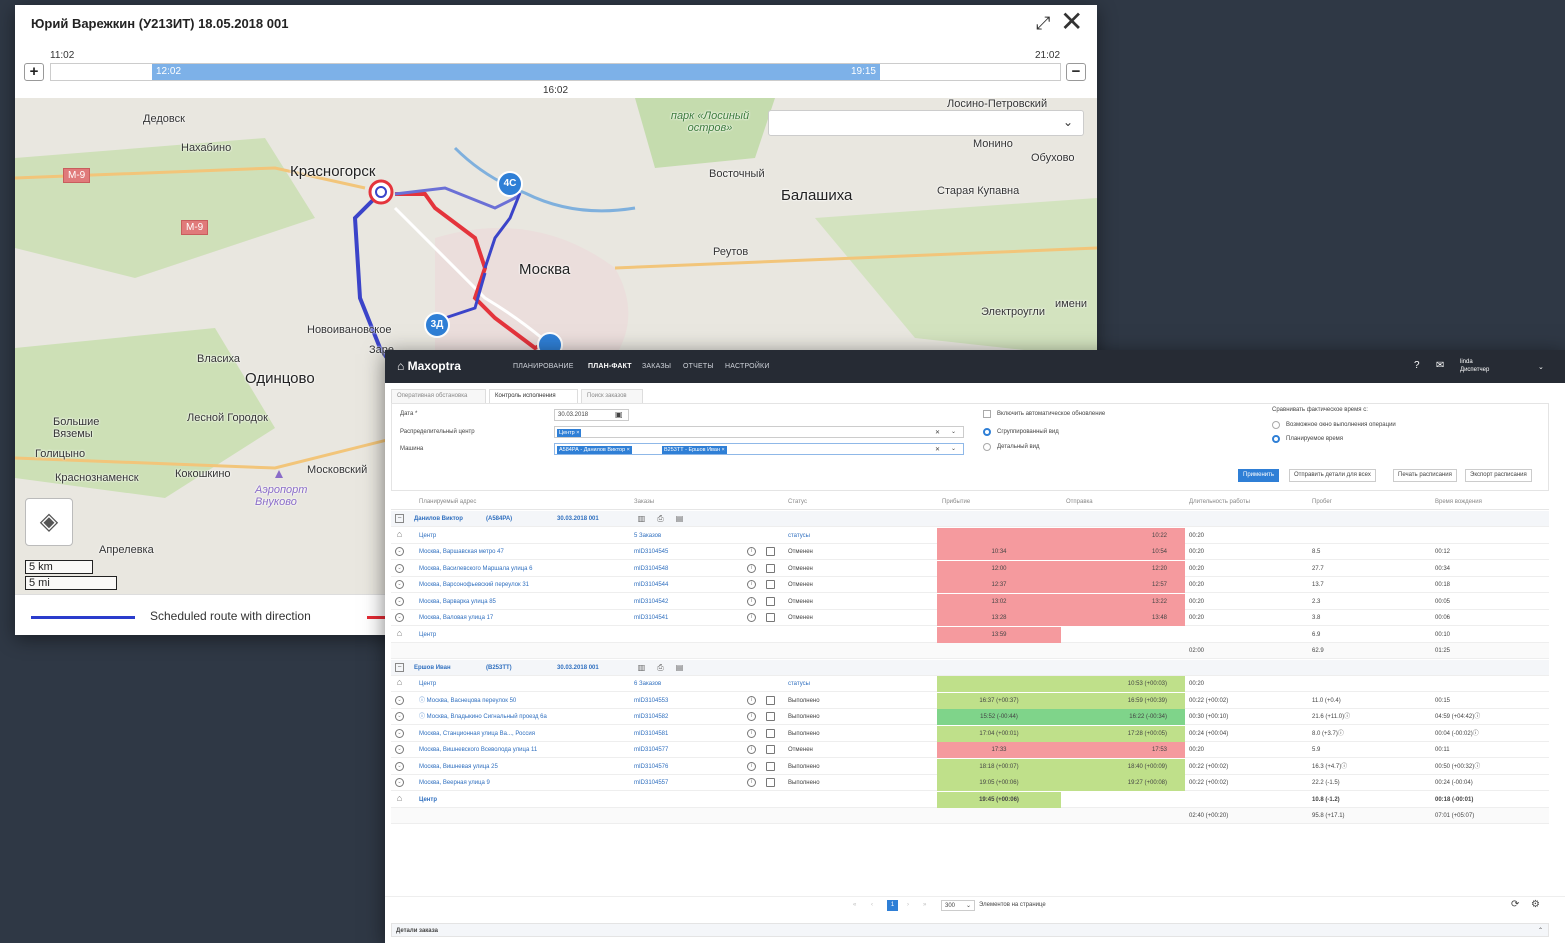  I want to click on group-header-row: − Ершов Иван (В253ТТ) 30.03.2018 001 ▥ ⎙ ▤, so click(970, 667).